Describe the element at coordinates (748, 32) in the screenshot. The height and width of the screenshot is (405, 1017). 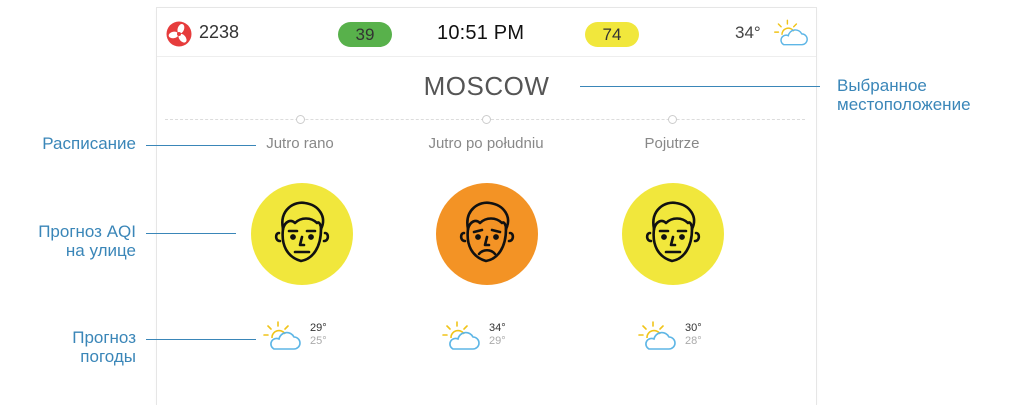
I see `current-temperature: 34°` at that location.